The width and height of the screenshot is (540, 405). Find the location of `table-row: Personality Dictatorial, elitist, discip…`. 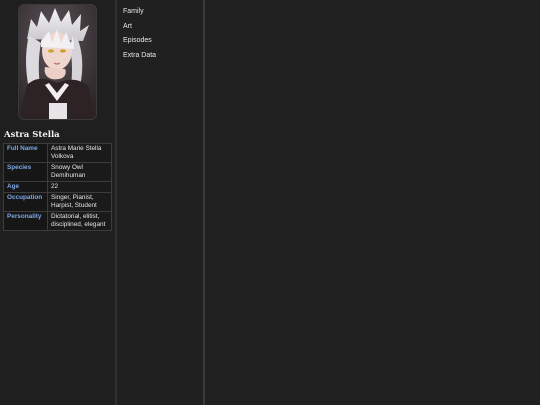

table-row: Personality Dictatorial, elitist, discip… is located at coordinates (57, 221).